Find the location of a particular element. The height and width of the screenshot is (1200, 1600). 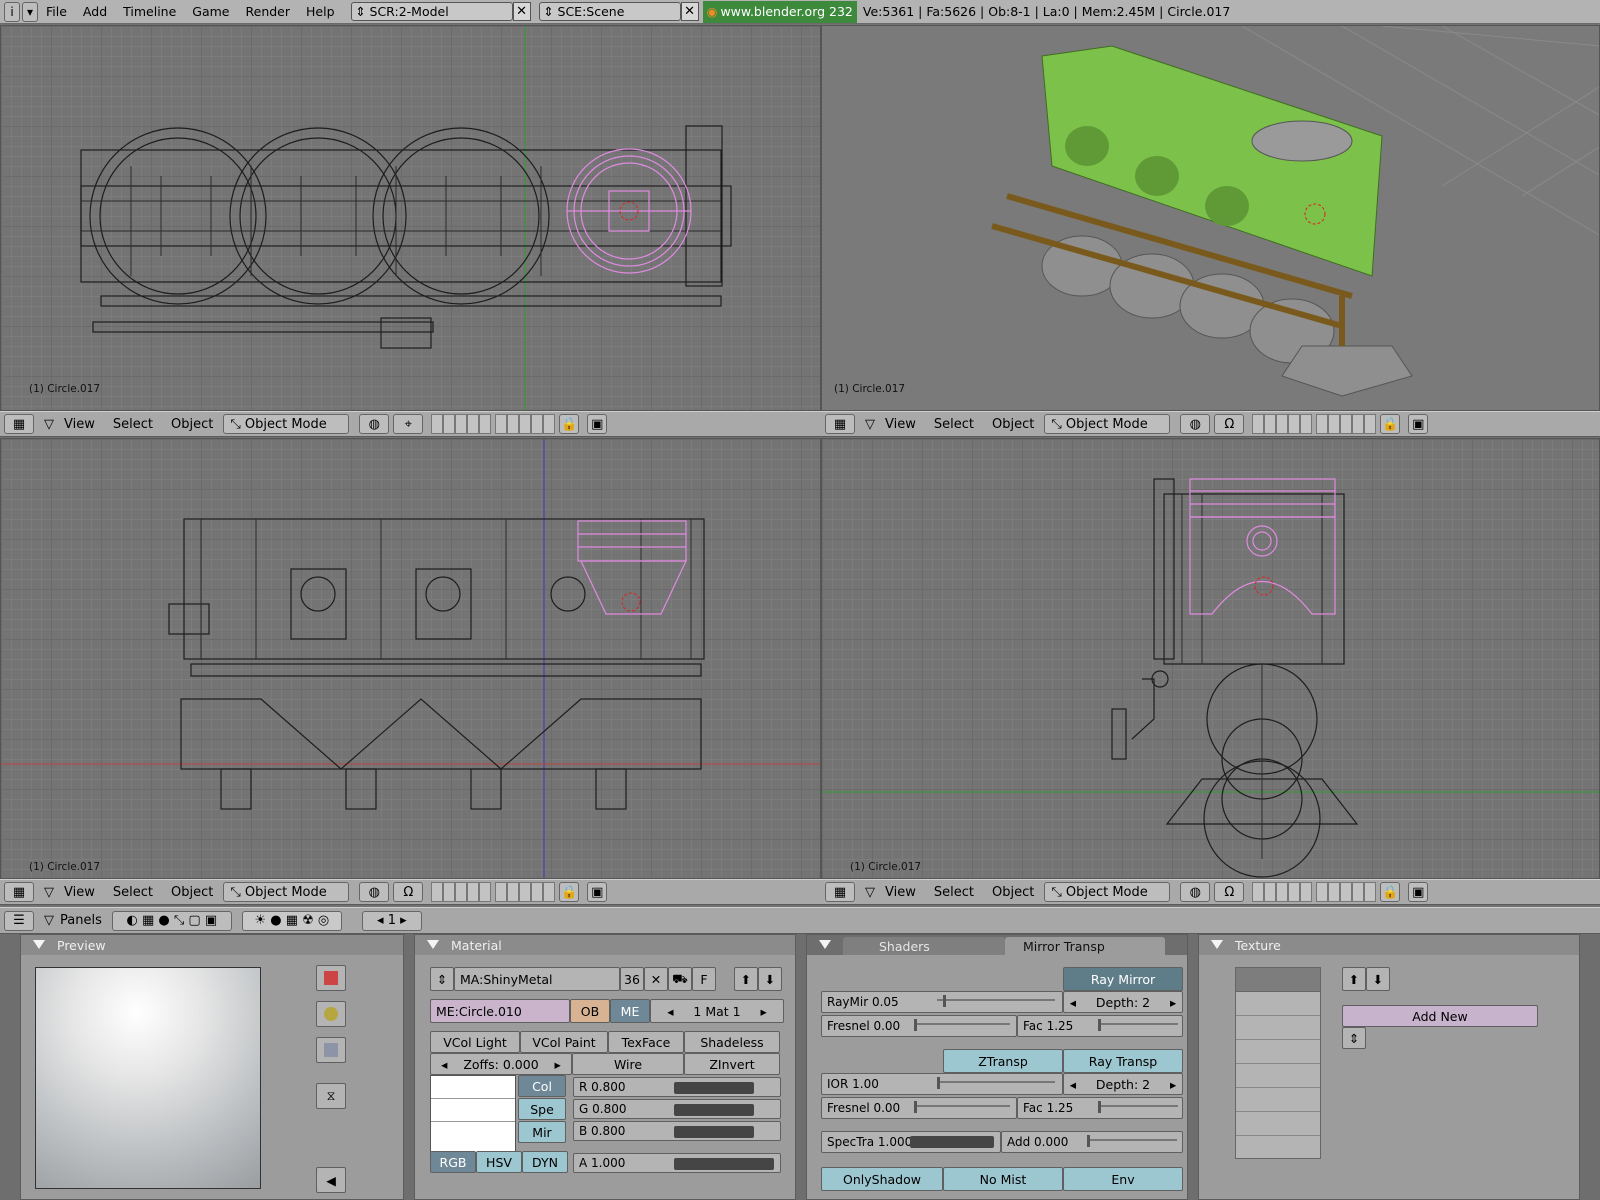

col-swatch is located at coordinates (473, 1087).